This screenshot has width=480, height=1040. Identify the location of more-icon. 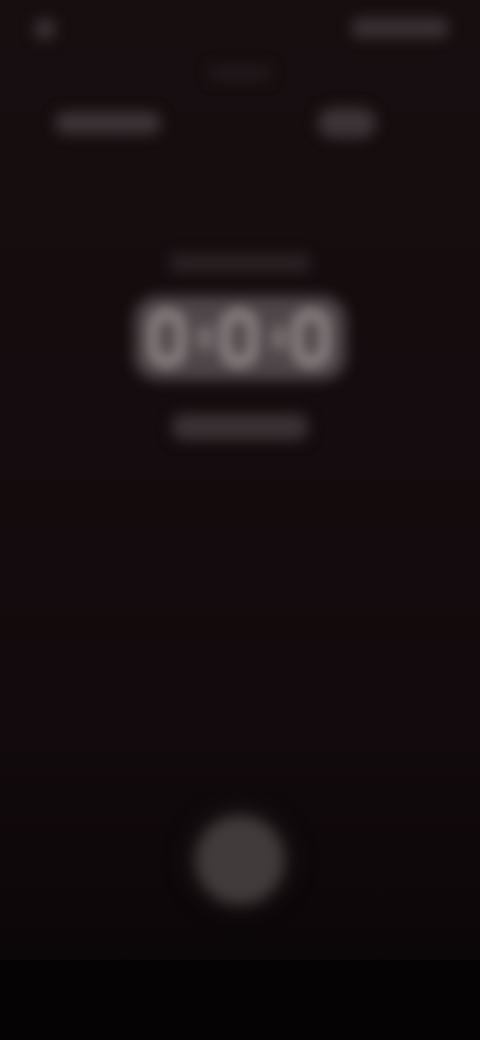
(347, 123).